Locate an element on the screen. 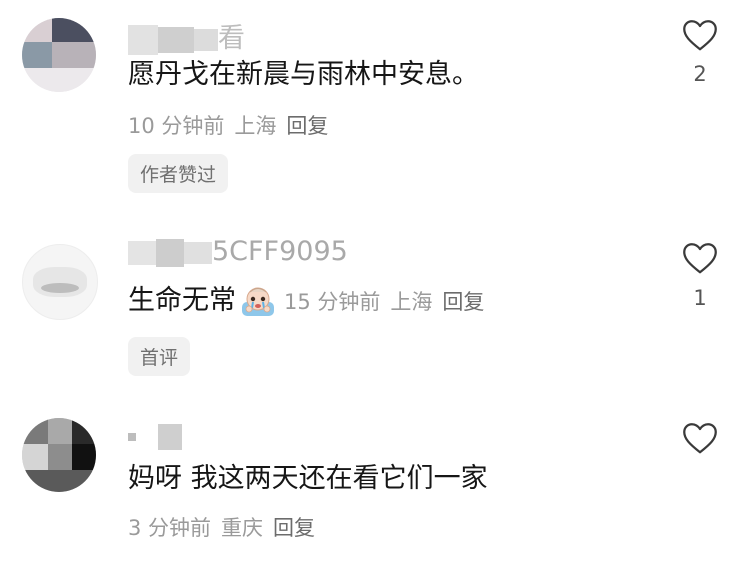 The width and height of the screenshot is (750, 563). username-text: 看 is located at coordinates (231, 38).